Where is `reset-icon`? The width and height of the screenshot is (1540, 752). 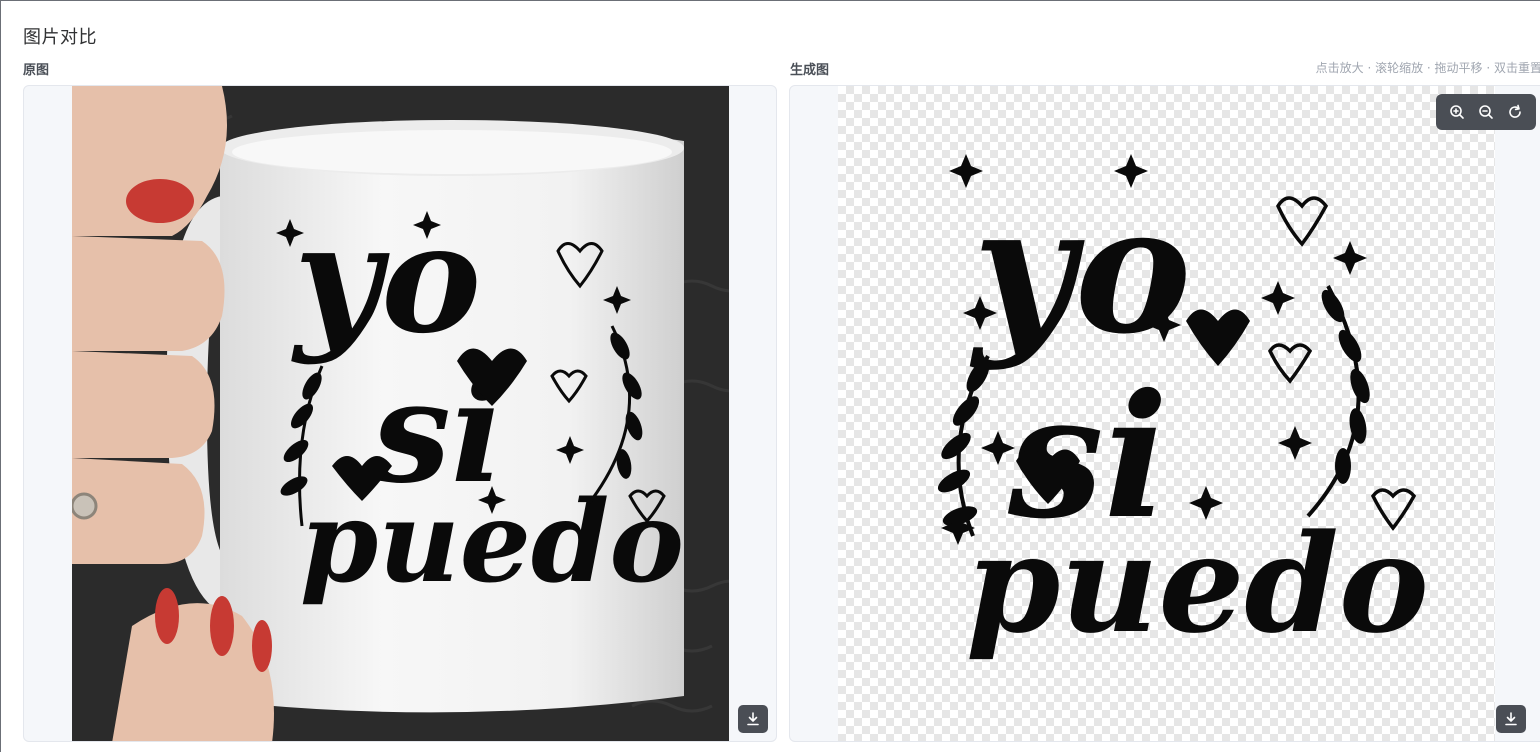
reset-icon is located at coordinates (1515, 111).